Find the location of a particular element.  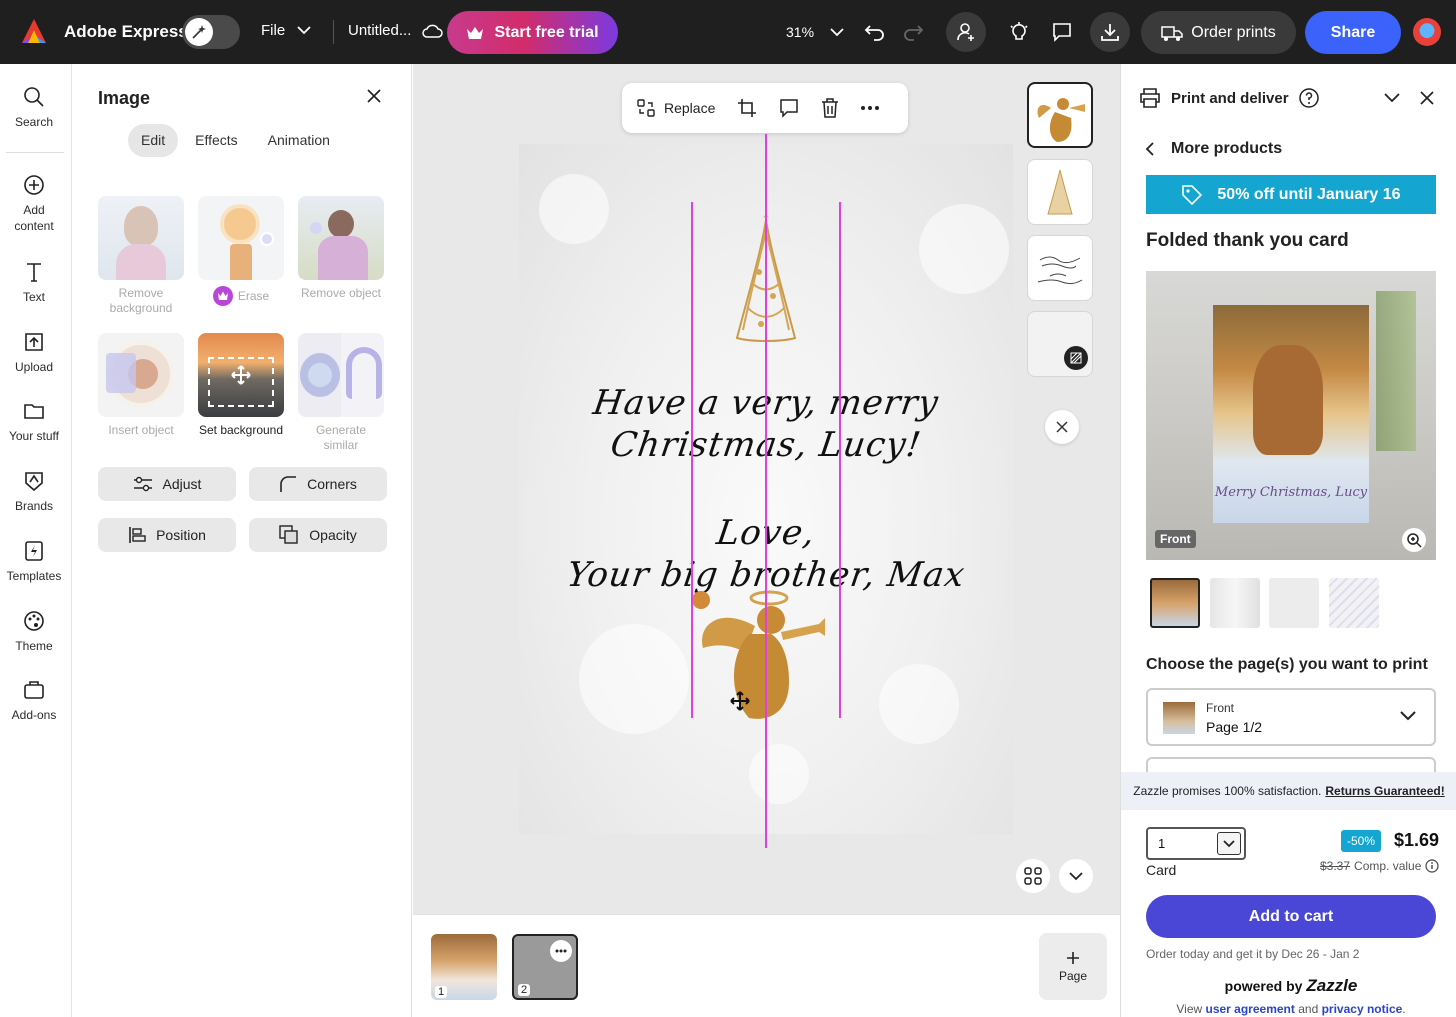

legal-links: View user agreement and privacy notice. is located at coordinates (1291, 1009).